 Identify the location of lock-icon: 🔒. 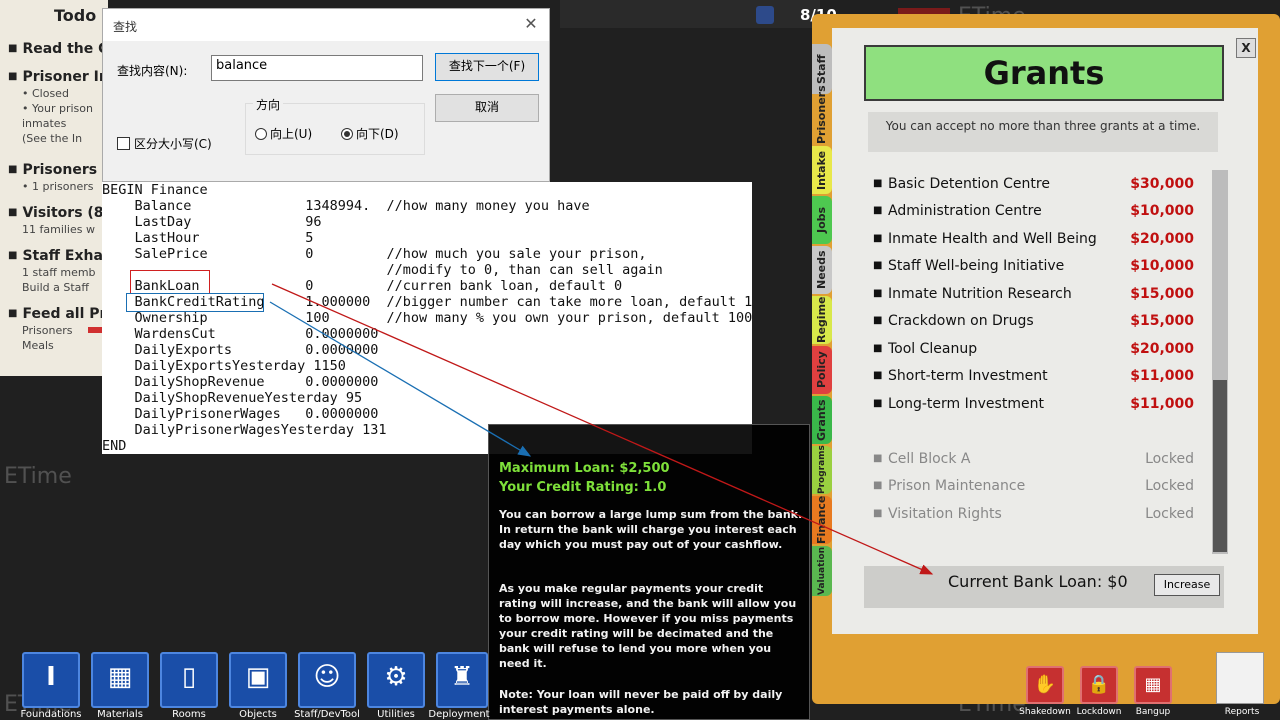
(1099, 684).